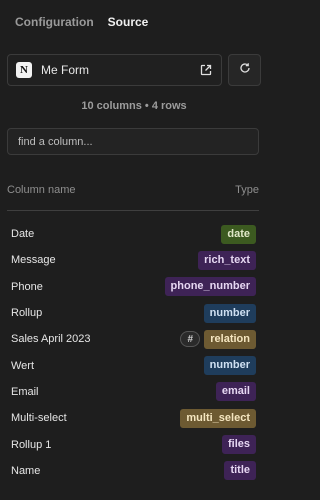  What do you see at coordinates (210, 287) in the screenshot?
I see `type-badge: phone_number` at bounding box center [210, 287].